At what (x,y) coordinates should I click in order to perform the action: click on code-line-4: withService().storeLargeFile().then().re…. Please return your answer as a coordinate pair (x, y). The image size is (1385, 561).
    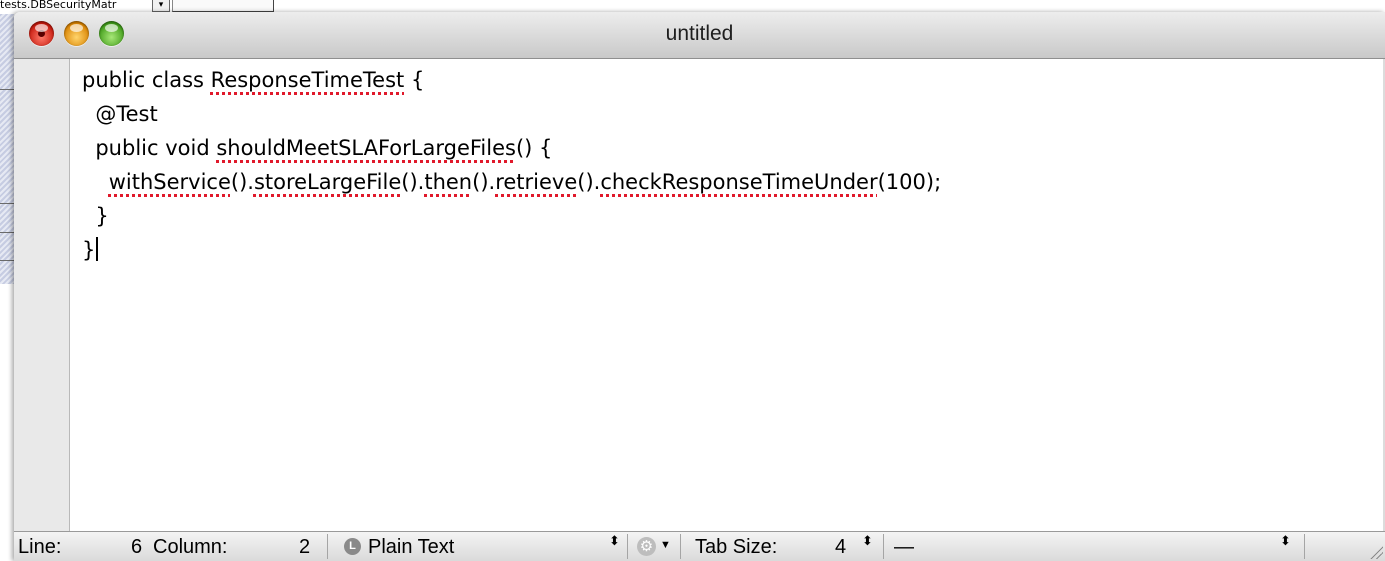
    Looking at the image, I should click on (511, 182).